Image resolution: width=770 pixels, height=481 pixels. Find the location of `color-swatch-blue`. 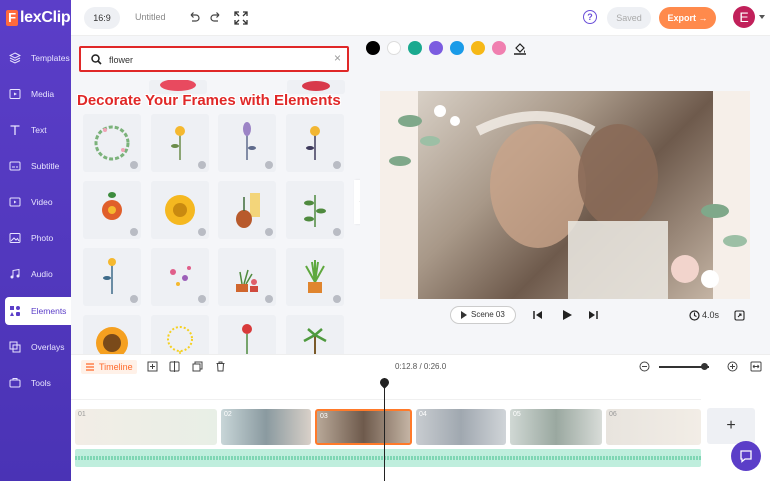

color-swatch-blue is located at coordinates (457, 48).